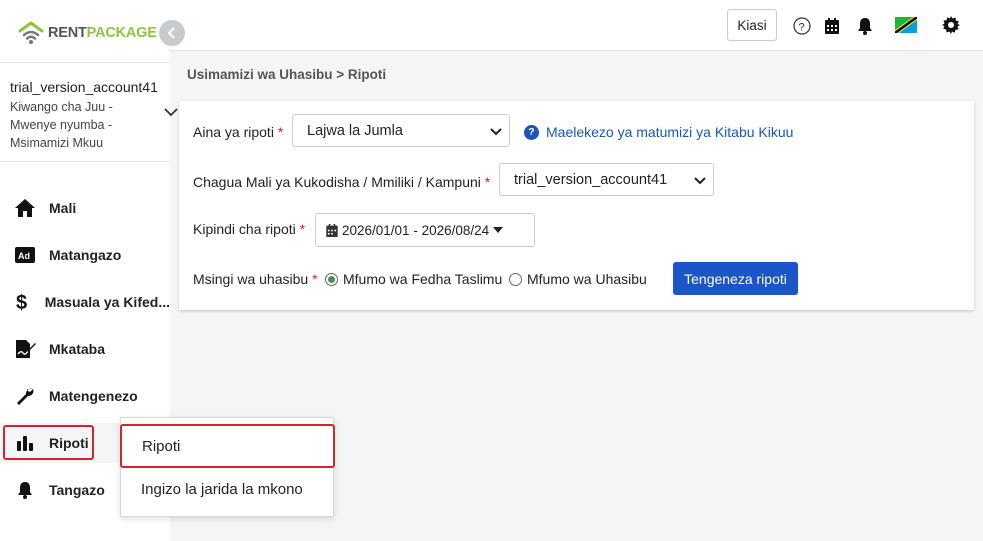 The height and width of the screenshot is (541, 983). I want to click on basis-cash-radio: Mfumo wa Fedha Taslimu, so click(413, 279).